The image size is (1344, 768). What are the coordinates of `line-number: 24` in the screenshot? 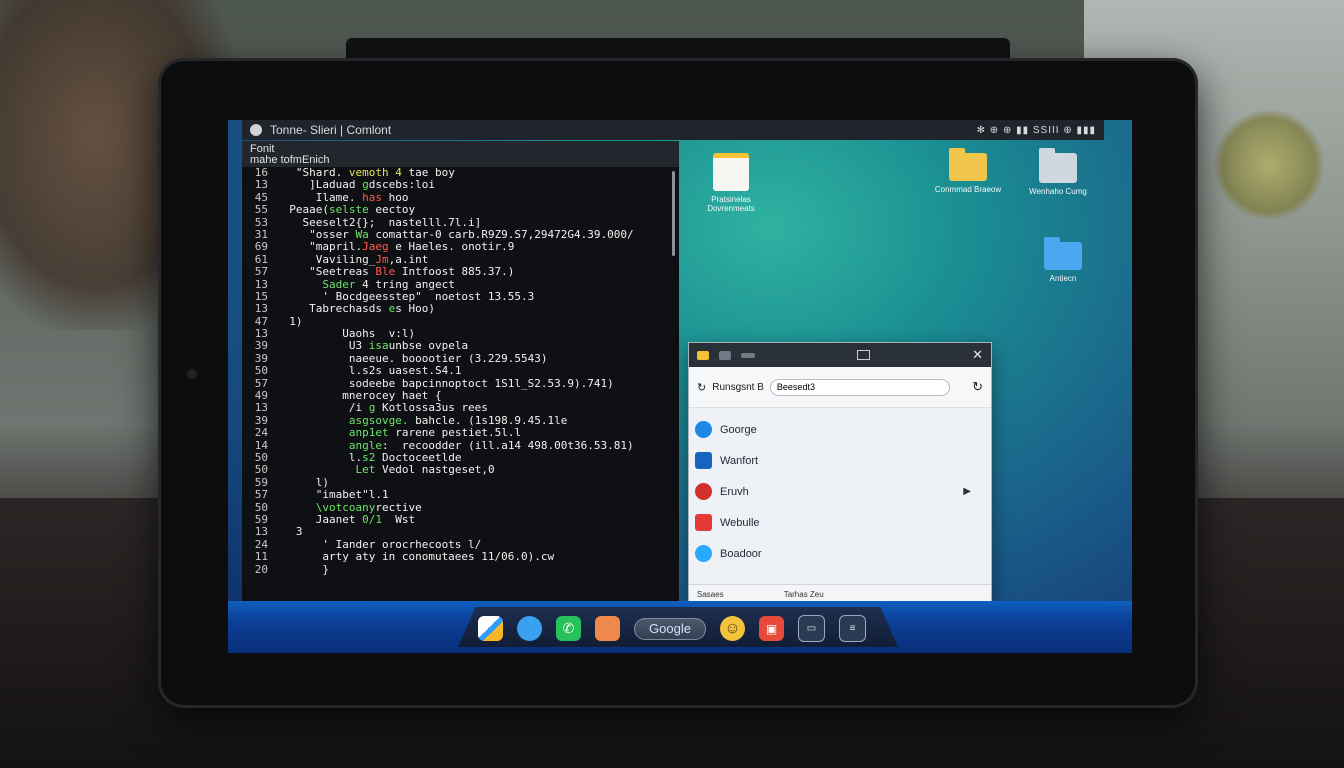 It's located at (261, 433).